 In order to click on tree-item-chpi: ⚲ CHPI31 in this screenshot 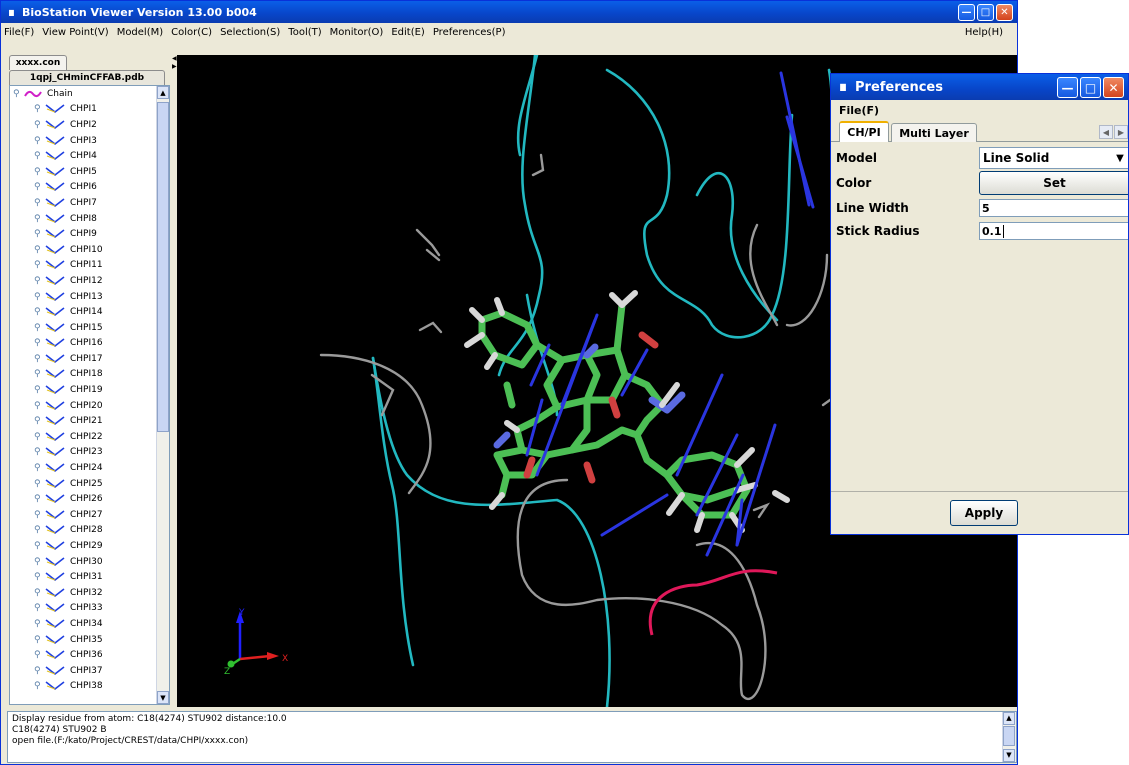, I will do `click(89, 577)`.